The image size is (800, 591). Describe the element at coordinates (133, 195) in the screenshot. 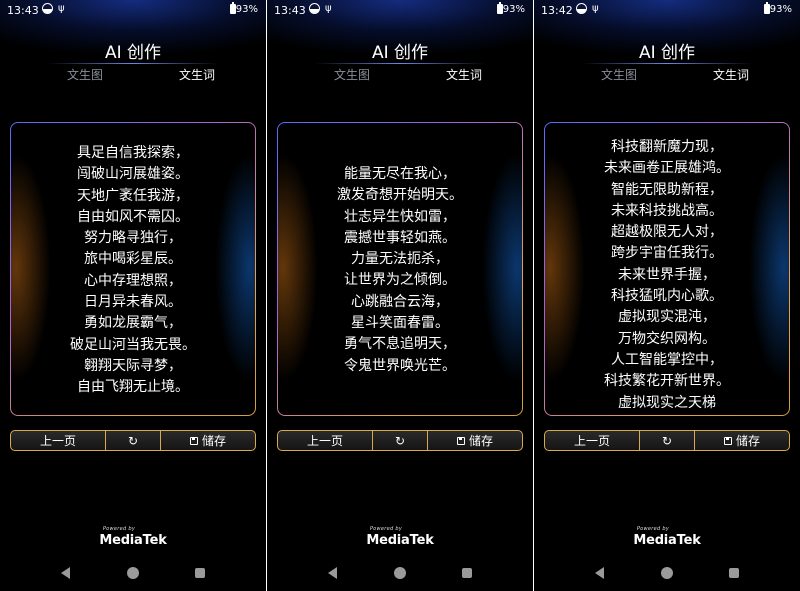

I see `poem-line: 天地广袤任我游，` at that location.